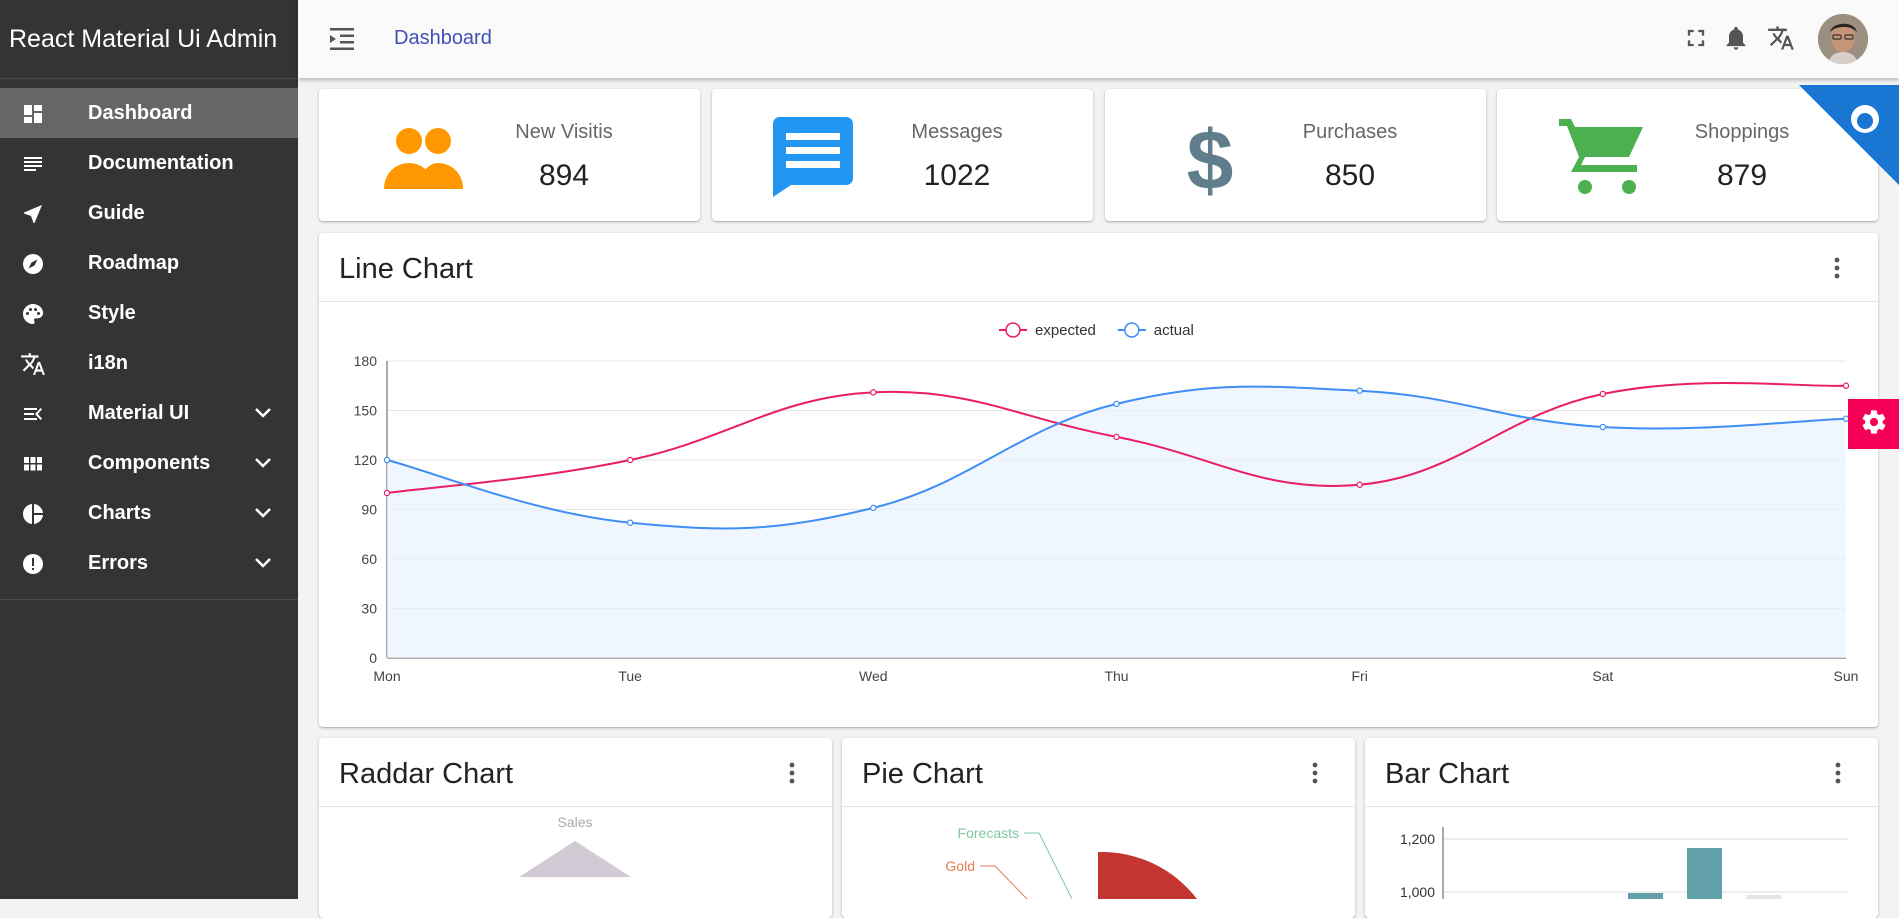  Describe the element at coordinates (366, 411) in the screenshot. I see `line-chart-ytick: 150` at that location.